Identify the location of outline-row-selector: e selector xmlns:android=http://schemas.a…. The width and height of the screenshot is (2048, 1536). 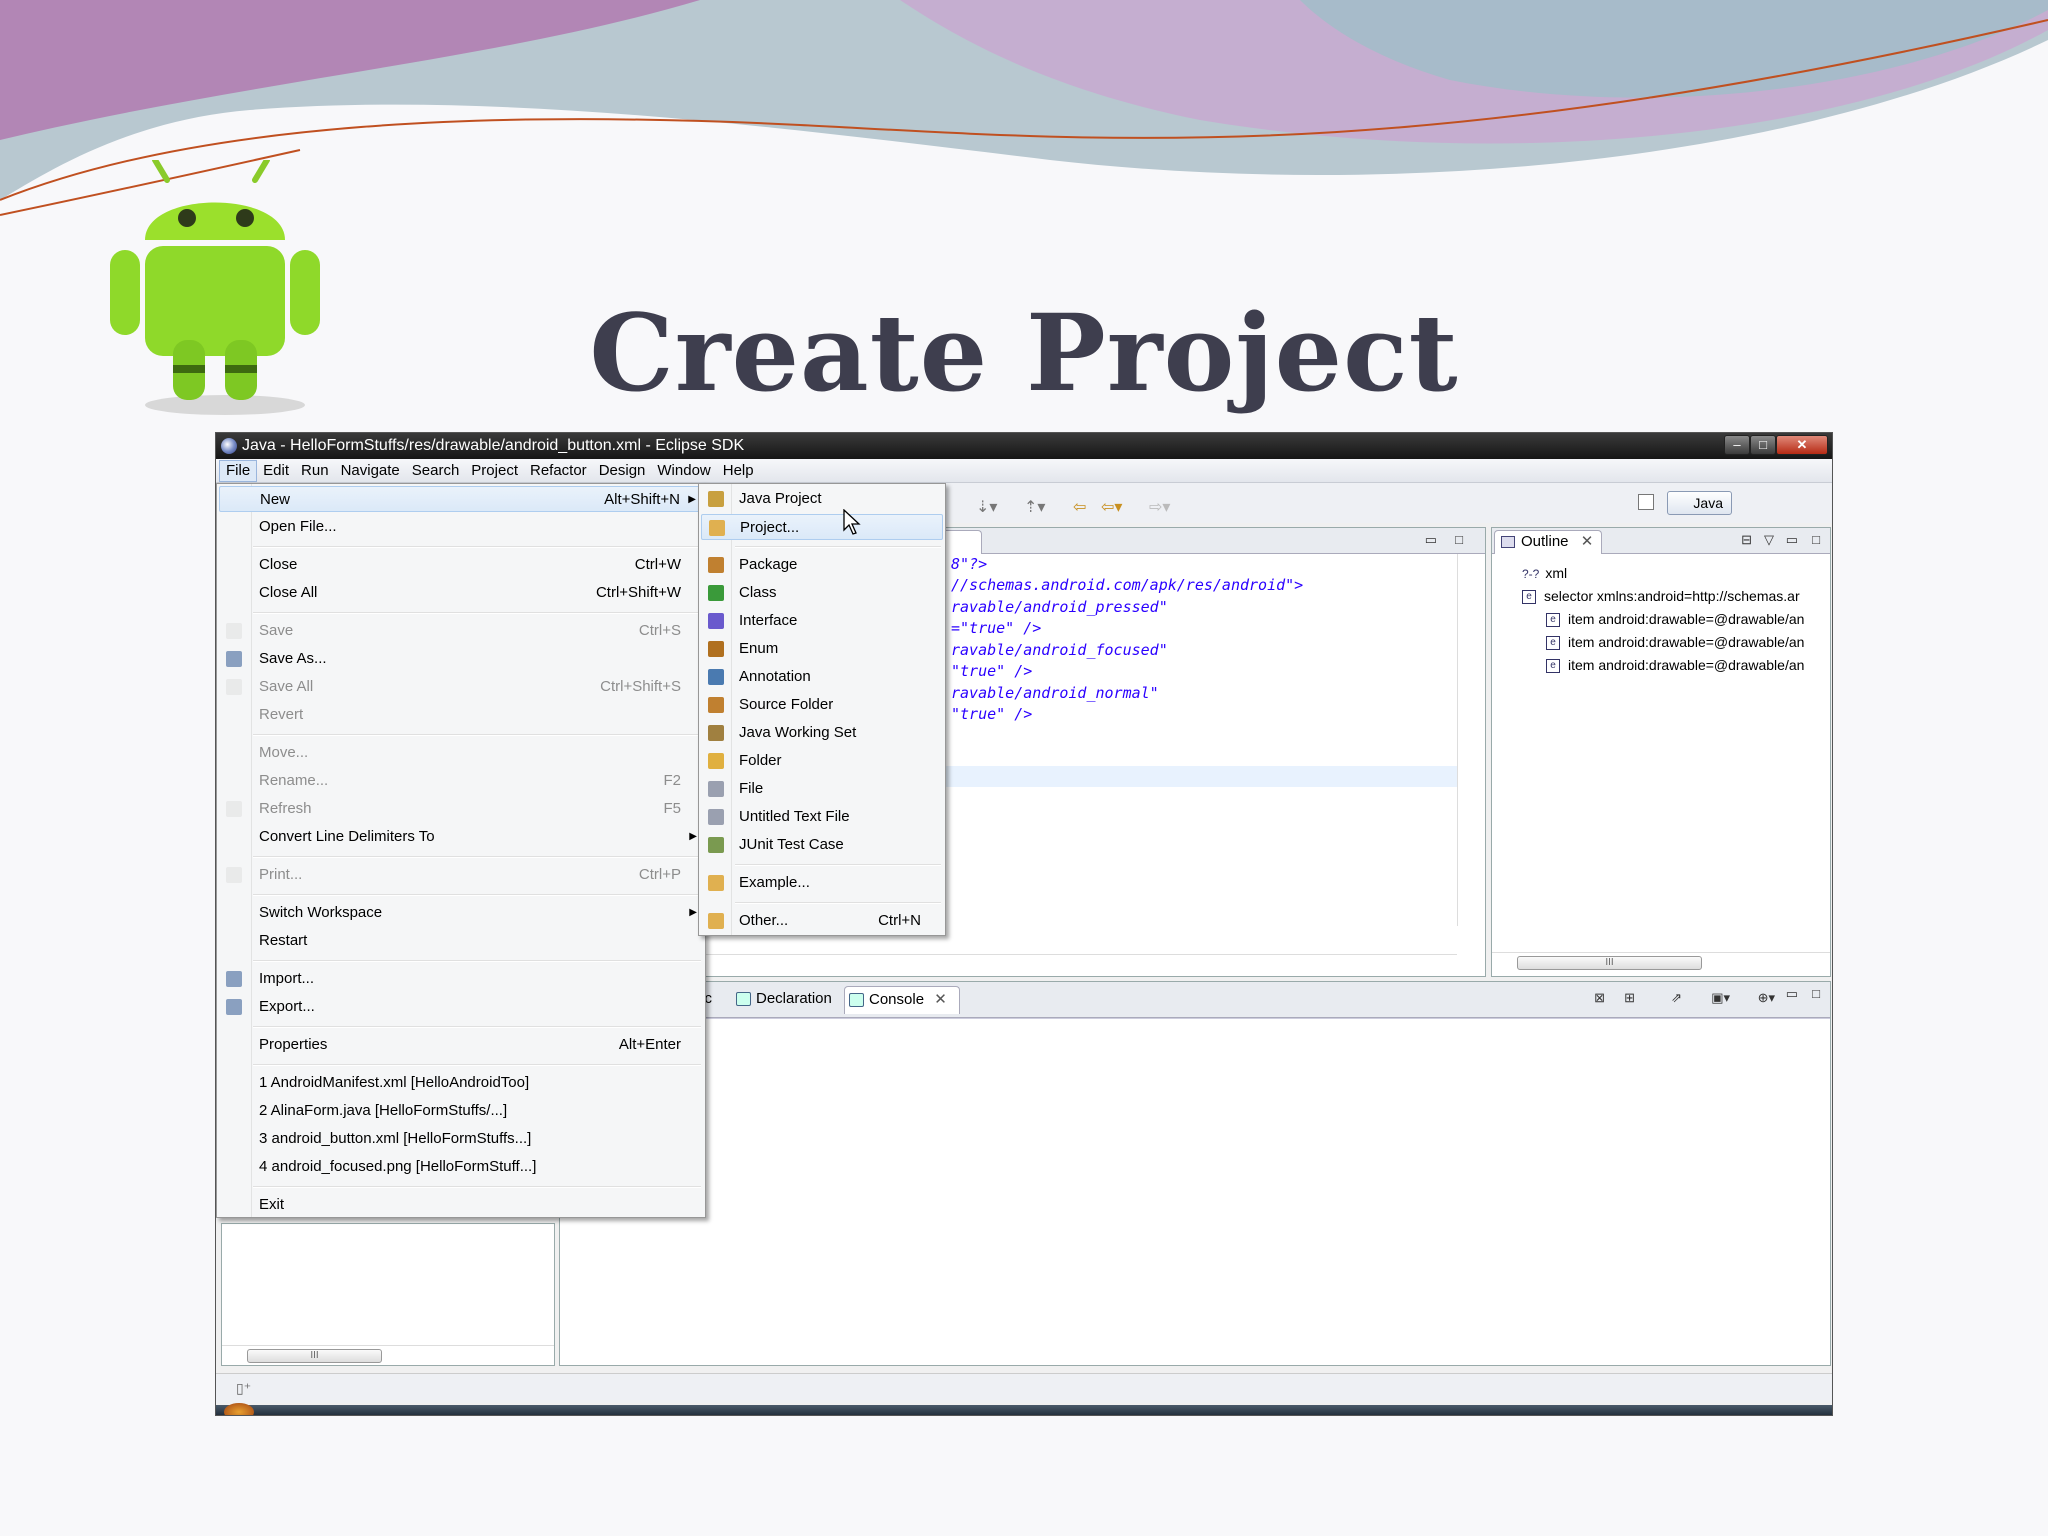
(1672, 596).